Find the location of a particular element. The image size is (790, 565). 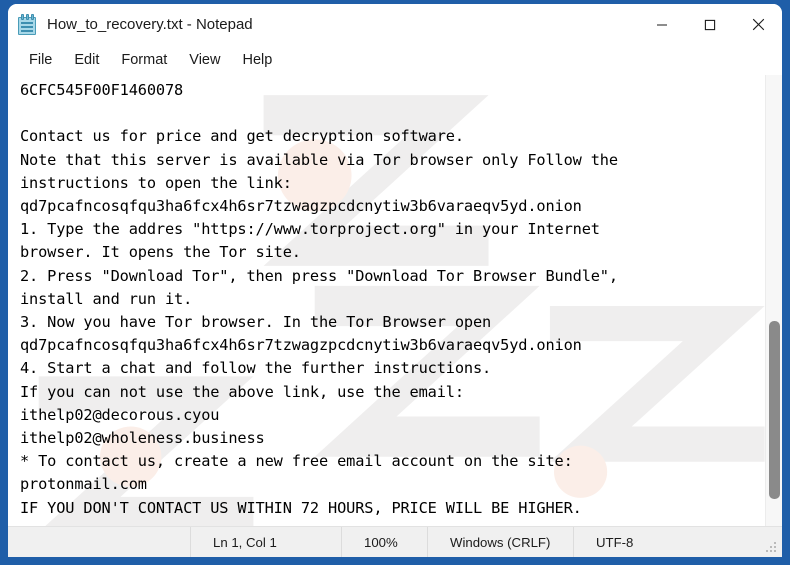

resize-grip-icon is located at coordinates (772, 548).